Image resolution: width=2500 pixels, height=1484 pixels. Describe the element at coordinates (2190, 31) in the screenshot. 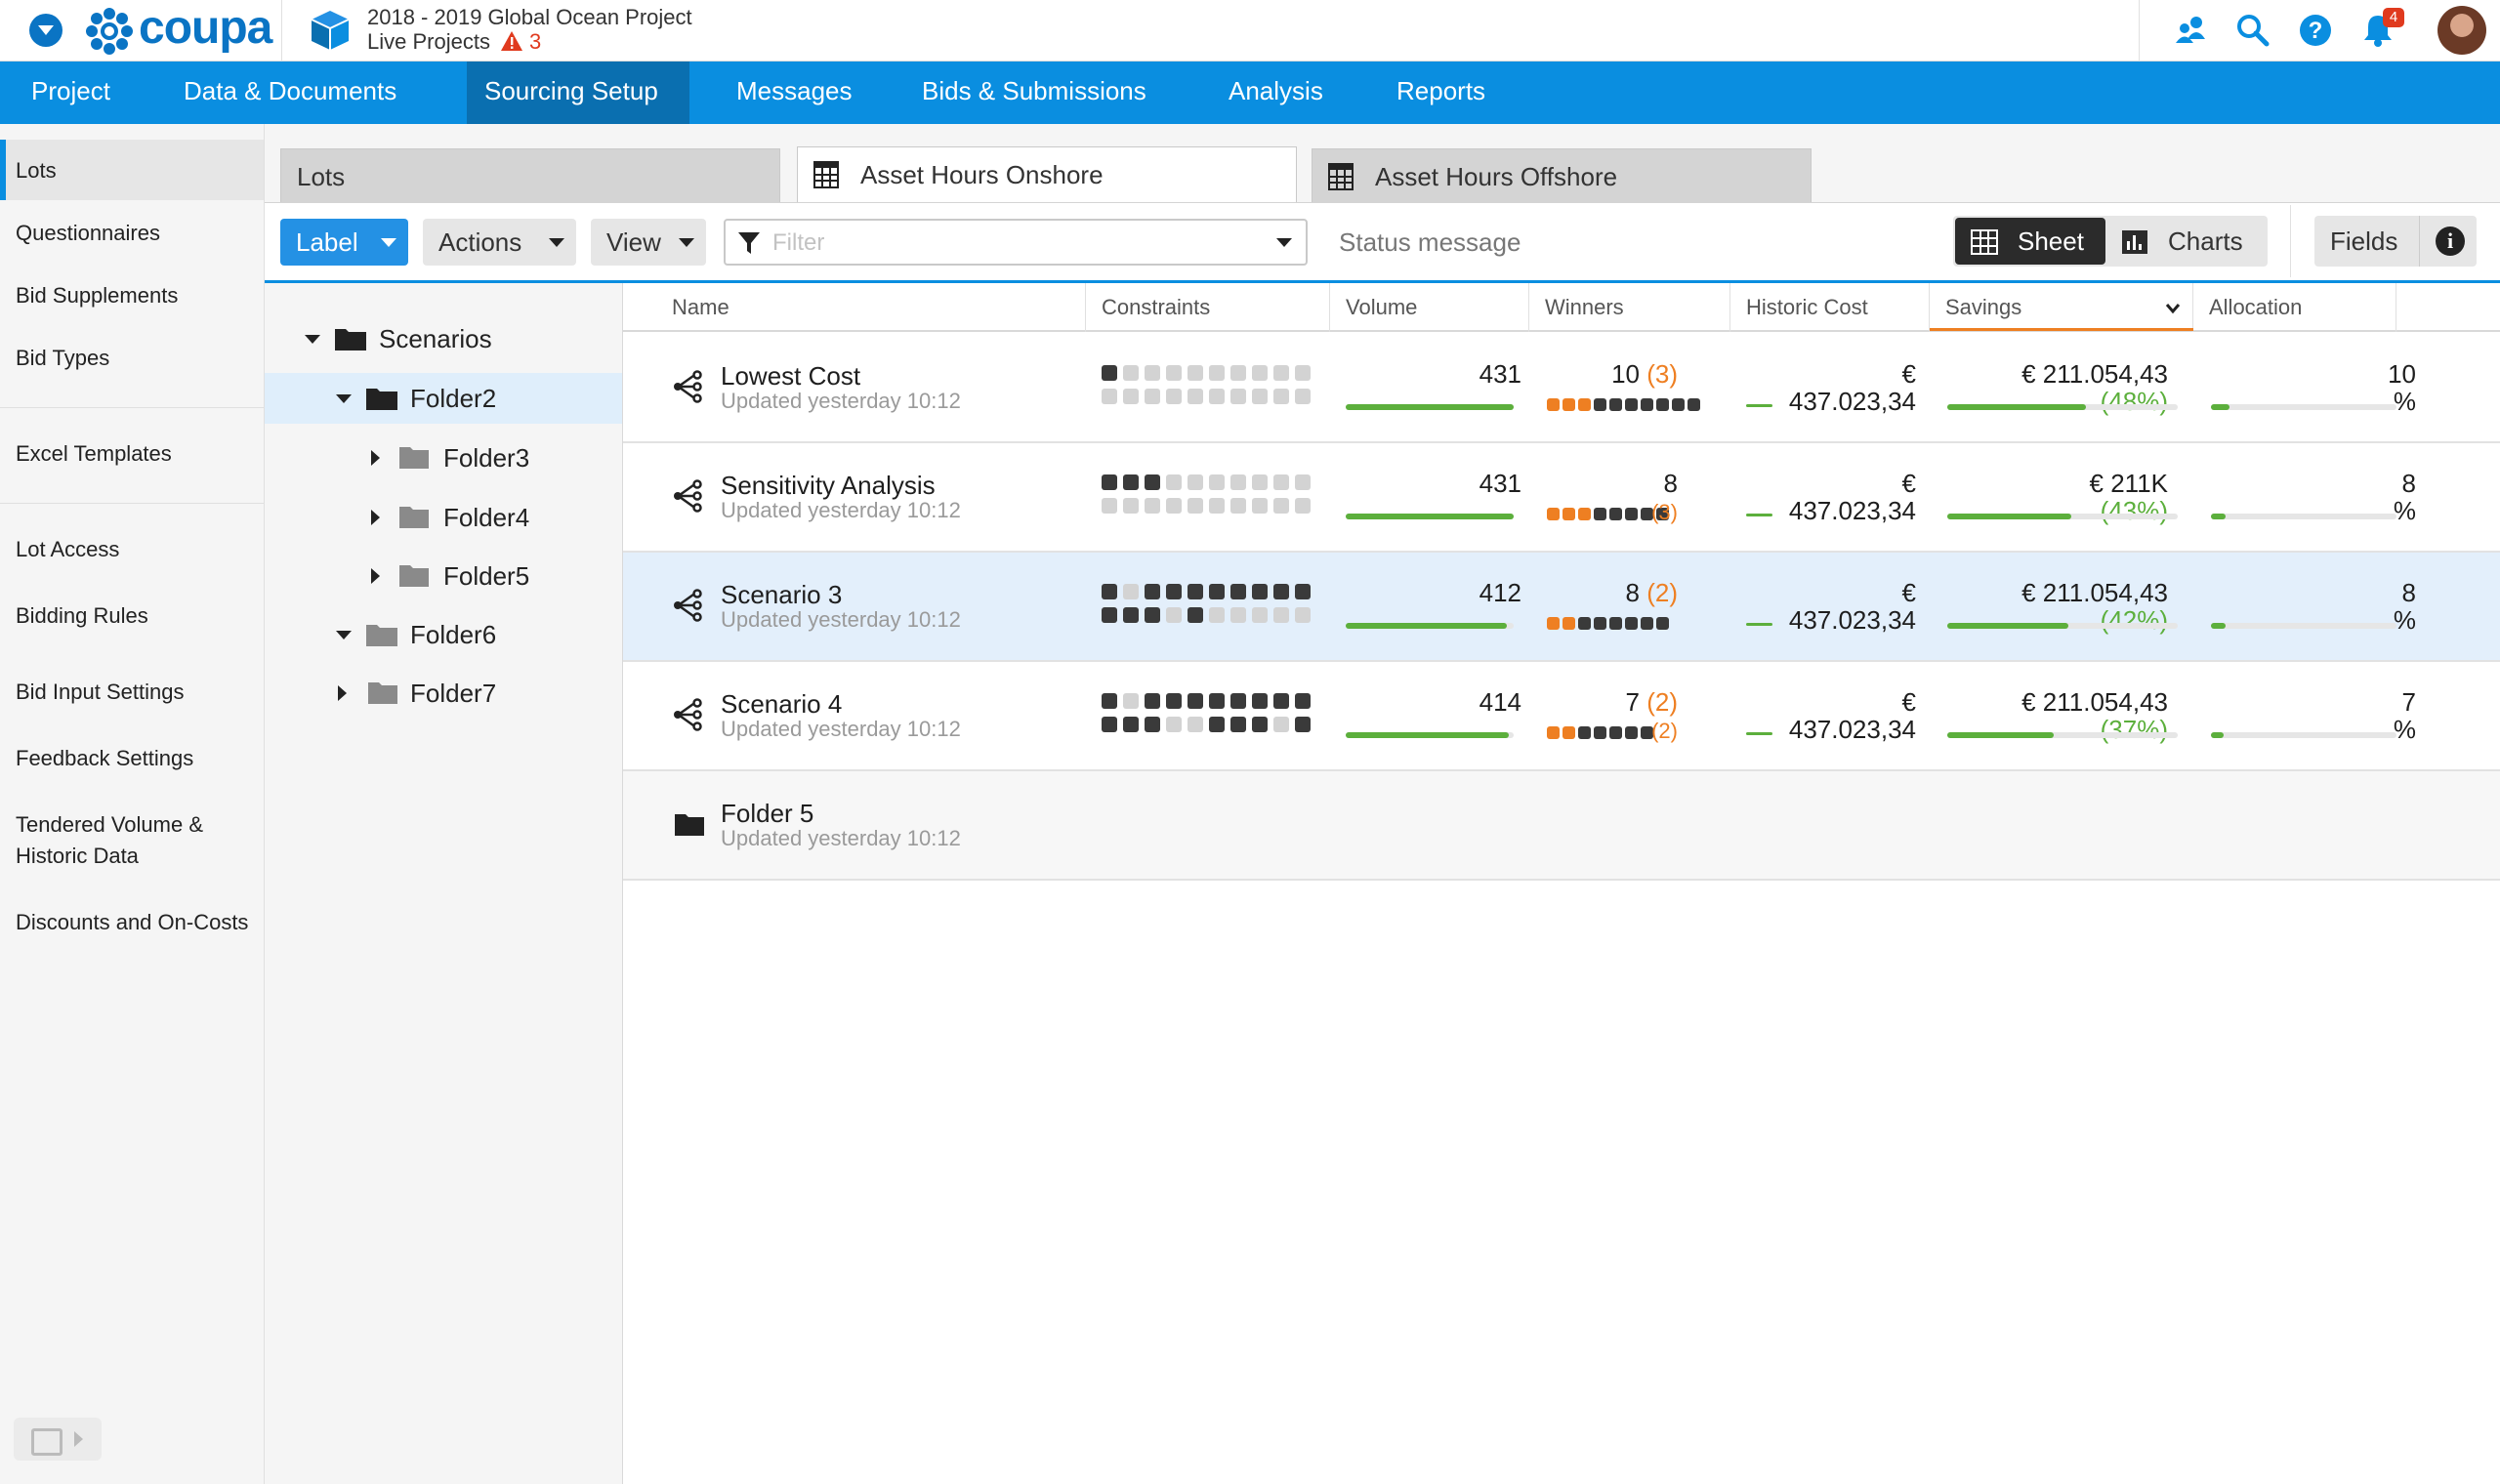

I see `people-icon` at that location.